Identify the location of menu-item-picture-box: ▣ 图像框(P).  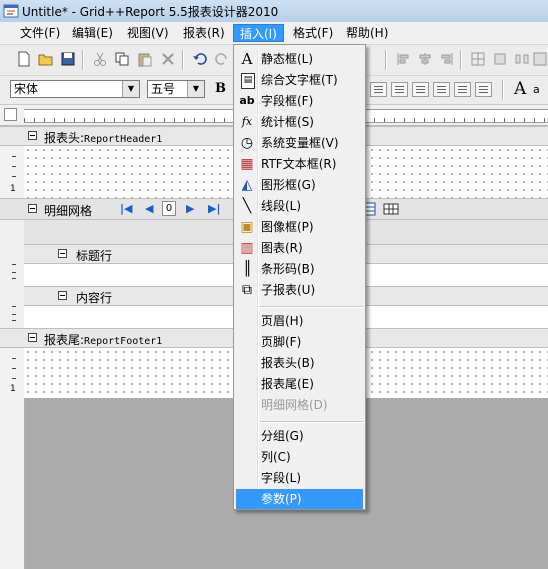
(299, 227).